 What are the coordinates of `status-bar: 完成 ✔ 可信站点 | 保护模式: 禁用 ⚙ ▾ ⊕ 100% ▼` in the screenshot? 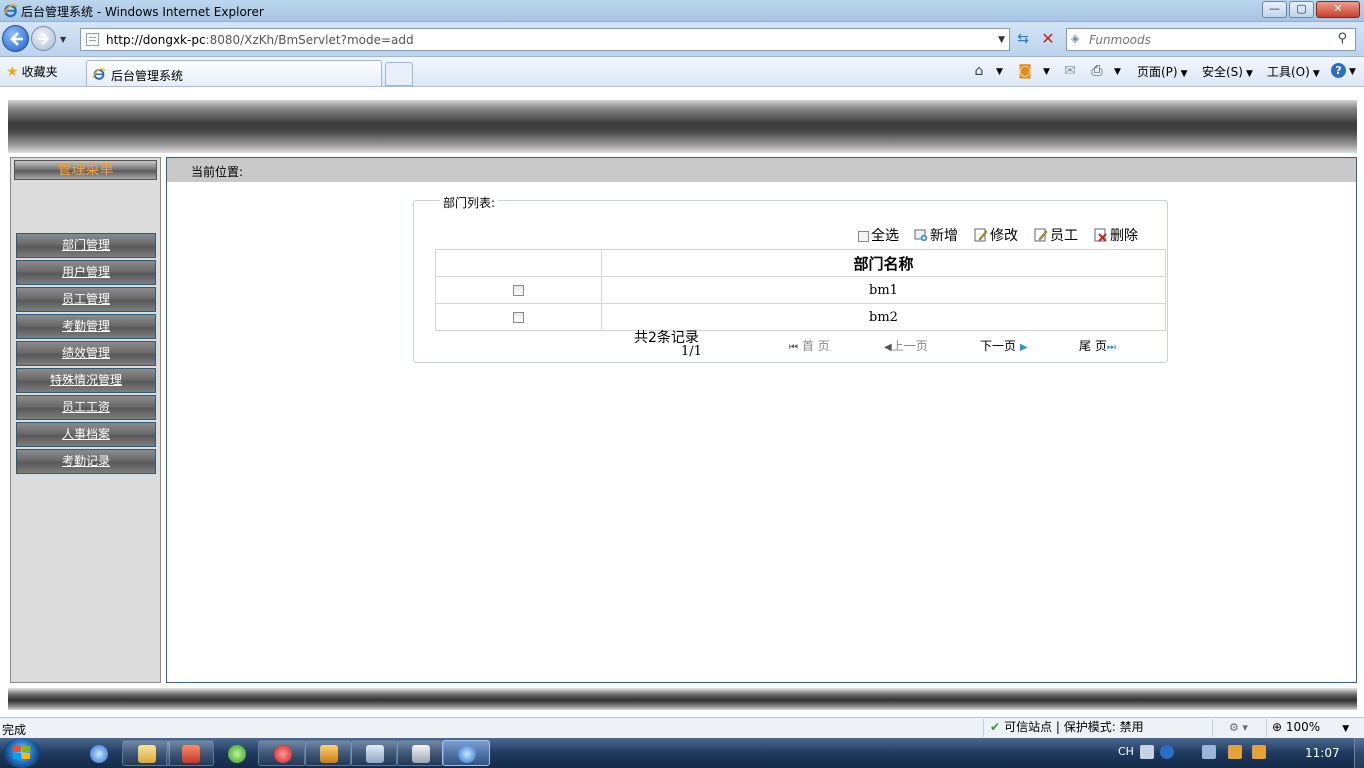 It's located at (682, 727).